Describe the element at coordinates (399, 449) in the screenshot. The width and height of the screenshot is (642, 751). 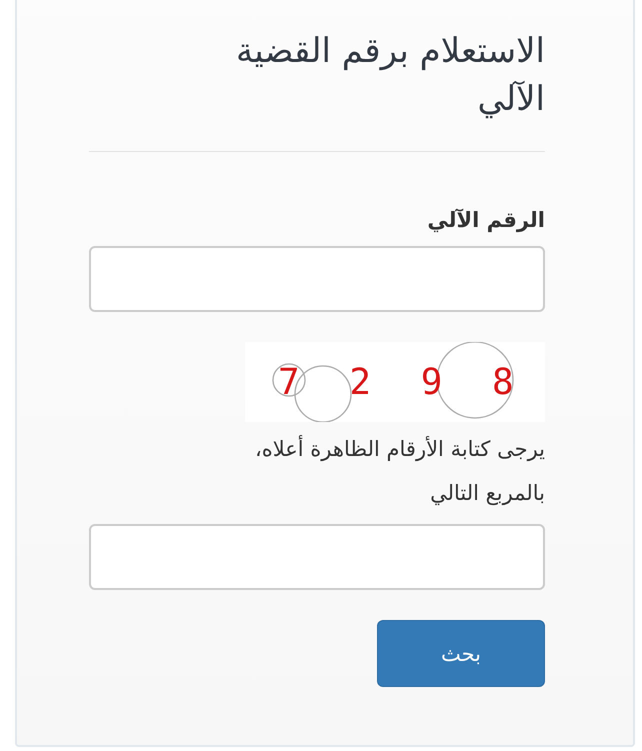
I see `hint-text: يرجى كتابة الأرقام الظاهرة أعلاه،` at that location.